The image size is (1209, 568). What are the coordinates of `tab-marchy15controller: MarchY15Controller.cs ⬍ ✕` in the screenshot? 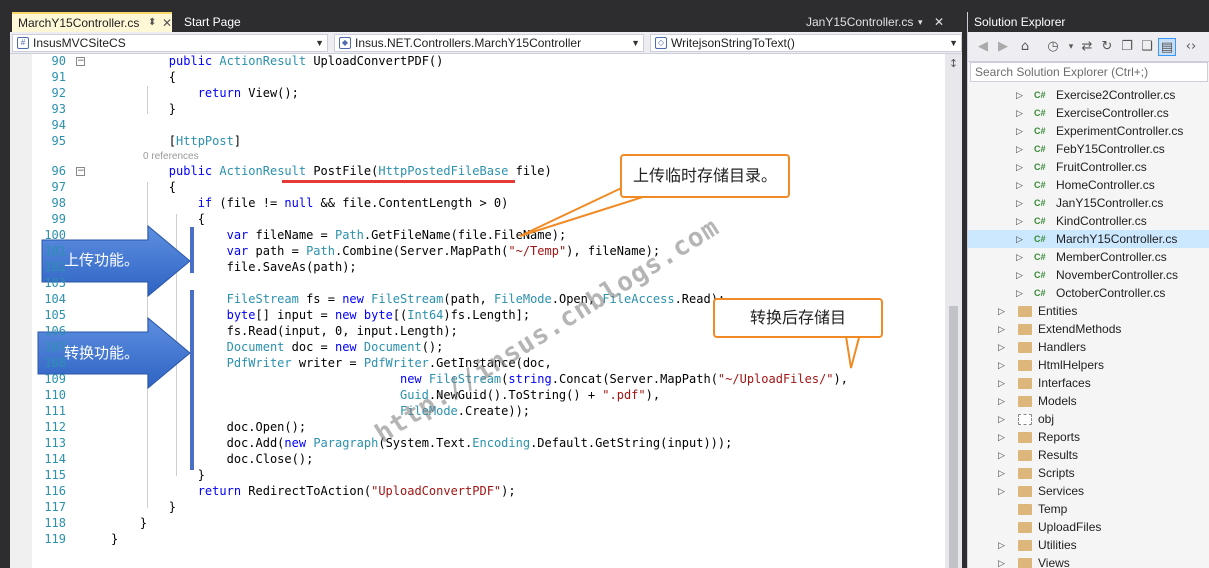 It's located at (92, 22).